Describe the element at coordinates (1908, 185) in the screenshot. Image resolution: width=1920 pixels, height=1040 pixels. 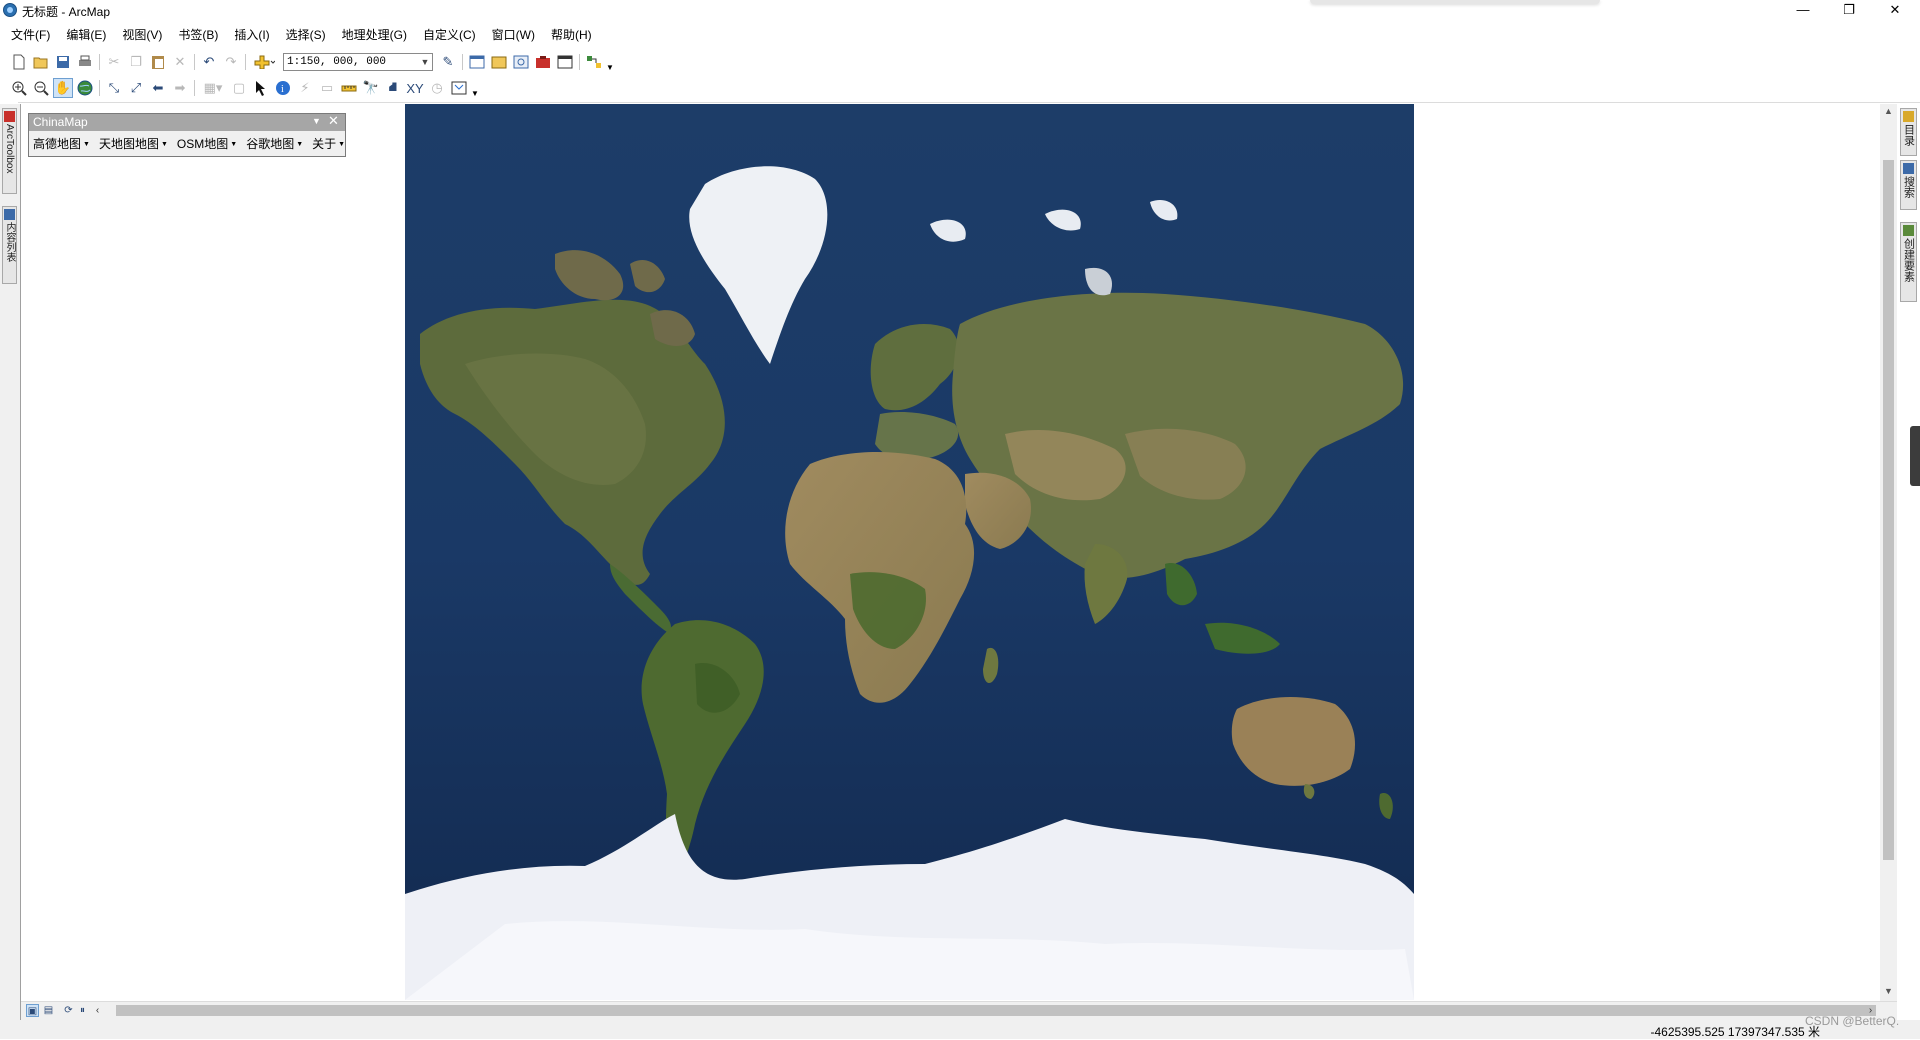
I see `search-tab: 搜索` at that location.